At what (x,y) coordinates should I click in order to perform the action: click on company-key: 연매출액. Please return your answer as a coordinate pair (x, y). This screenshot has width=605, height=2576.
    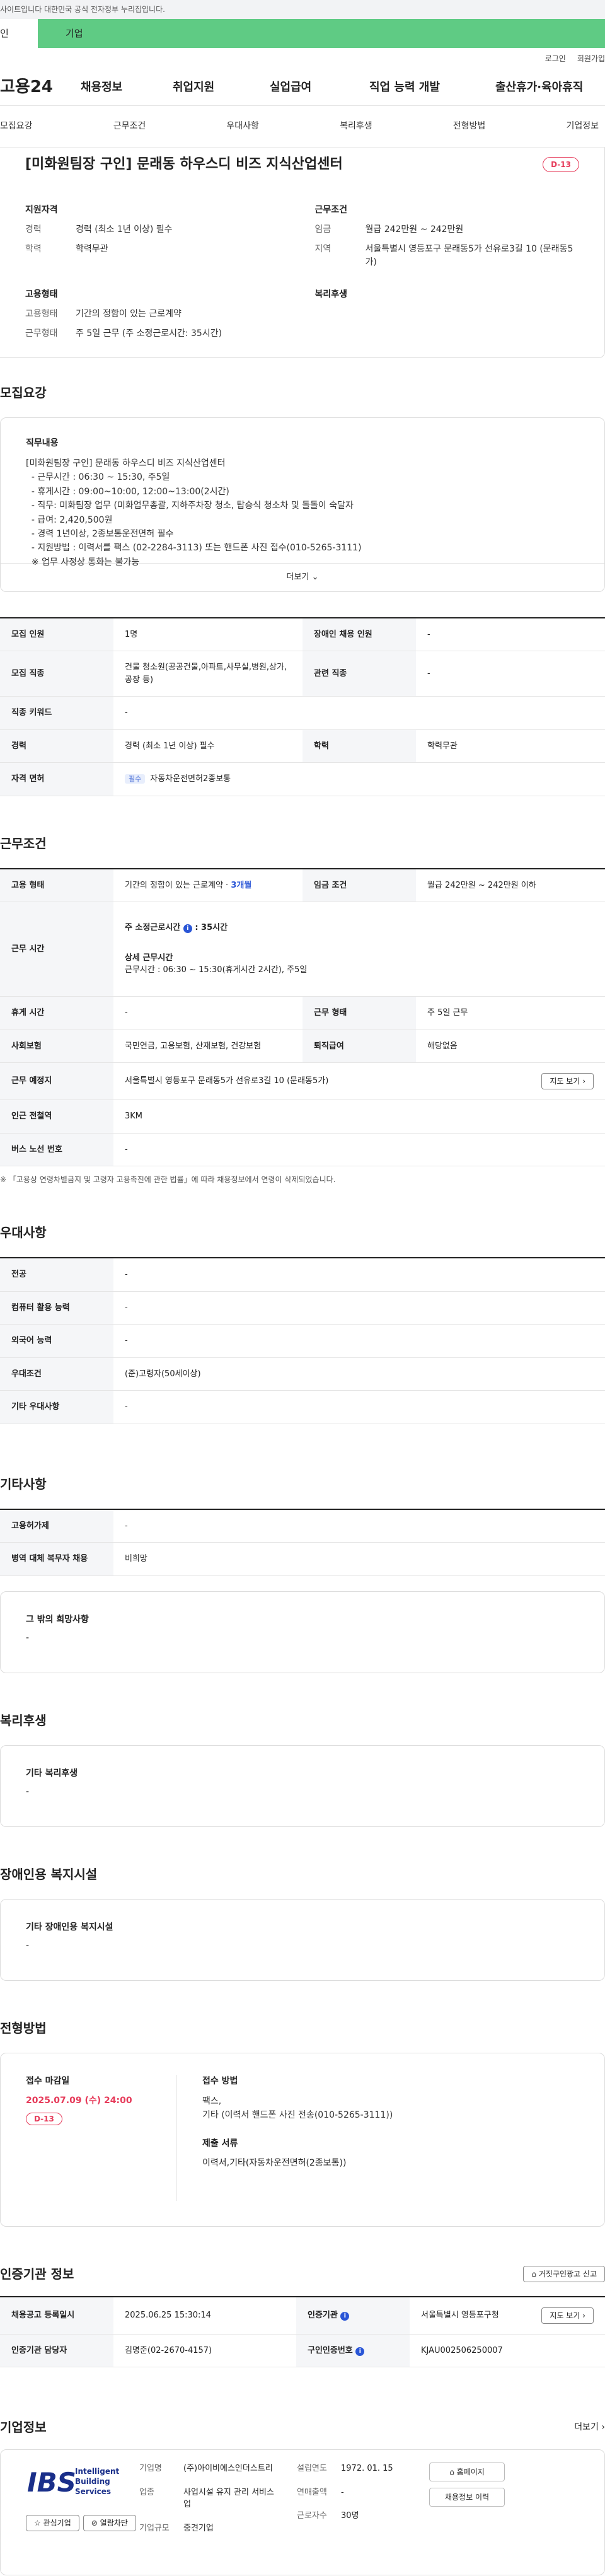
    Looking at the image, I should click on (312, 2492).